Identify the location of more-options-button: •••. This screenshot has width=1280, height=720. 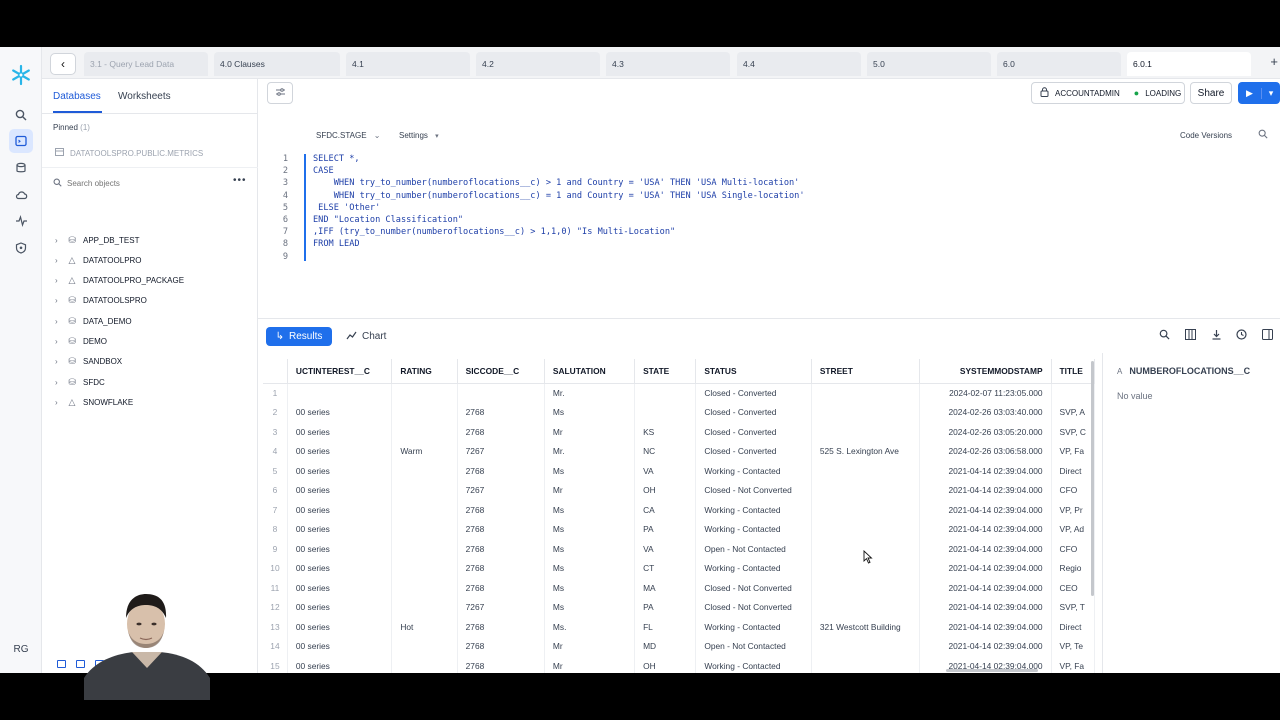
(240, 180).